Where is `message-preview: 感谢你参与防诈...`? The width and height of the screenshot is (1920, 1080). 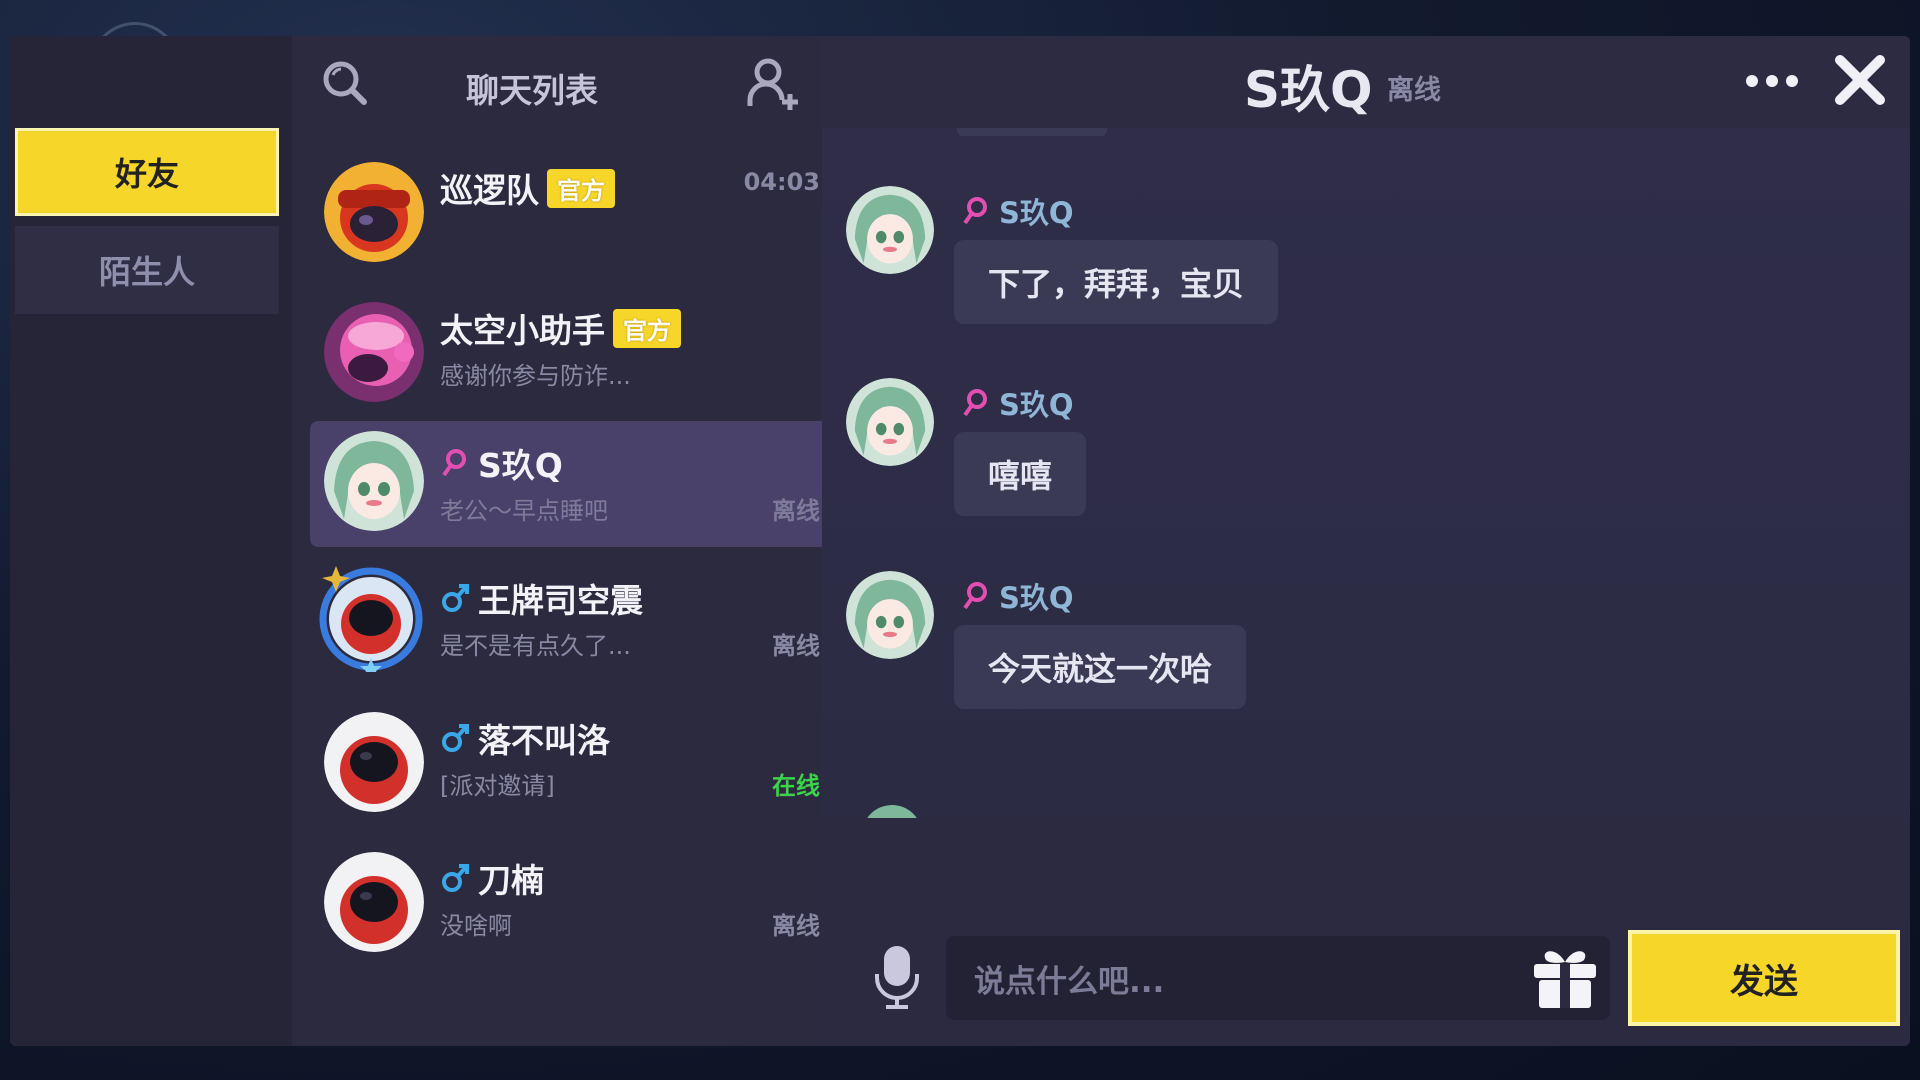 message-preview: 感谢你参与防诈... is located at coordinates (535, 376).